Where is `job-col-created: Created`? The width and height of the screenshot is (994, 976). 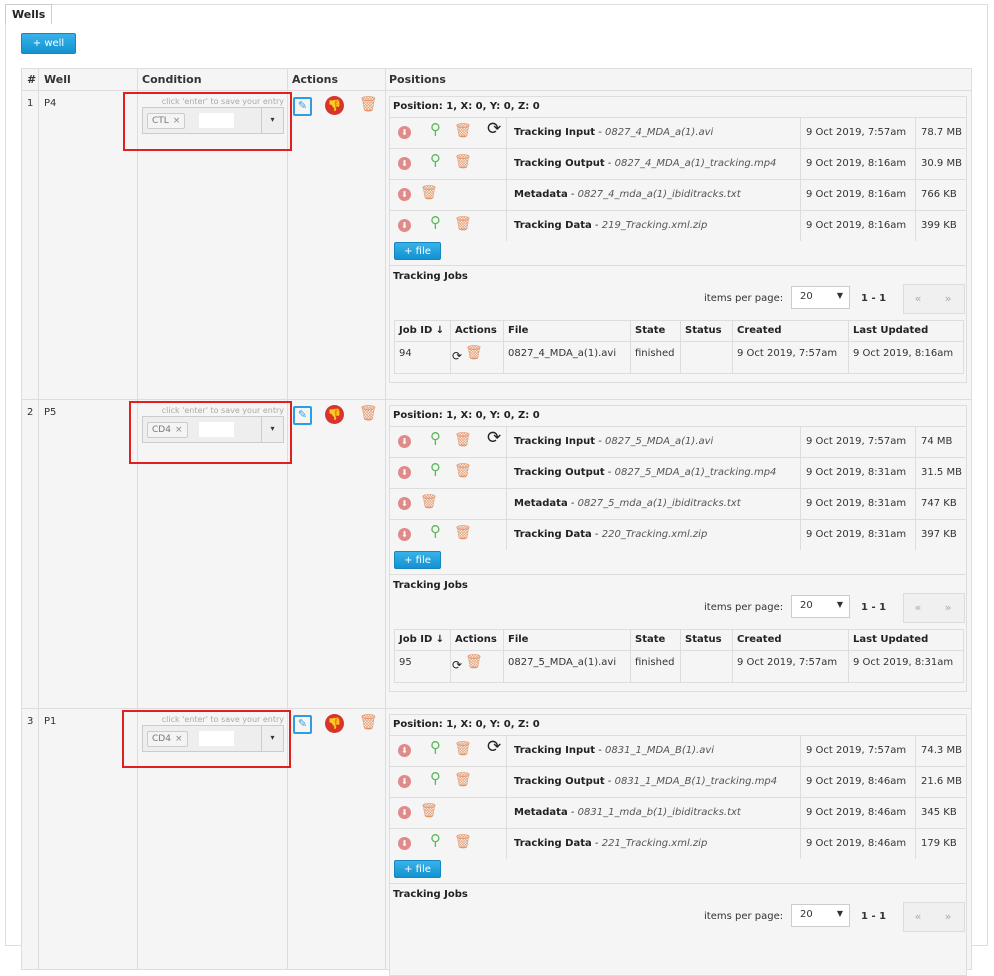 job-col-created: Created is located at coordinates (759, 330).